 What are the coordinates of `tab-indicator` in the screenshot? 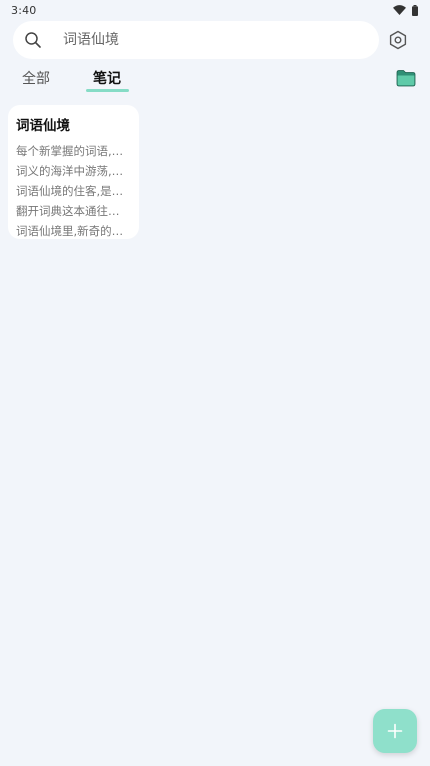 It's located at (107, 90).